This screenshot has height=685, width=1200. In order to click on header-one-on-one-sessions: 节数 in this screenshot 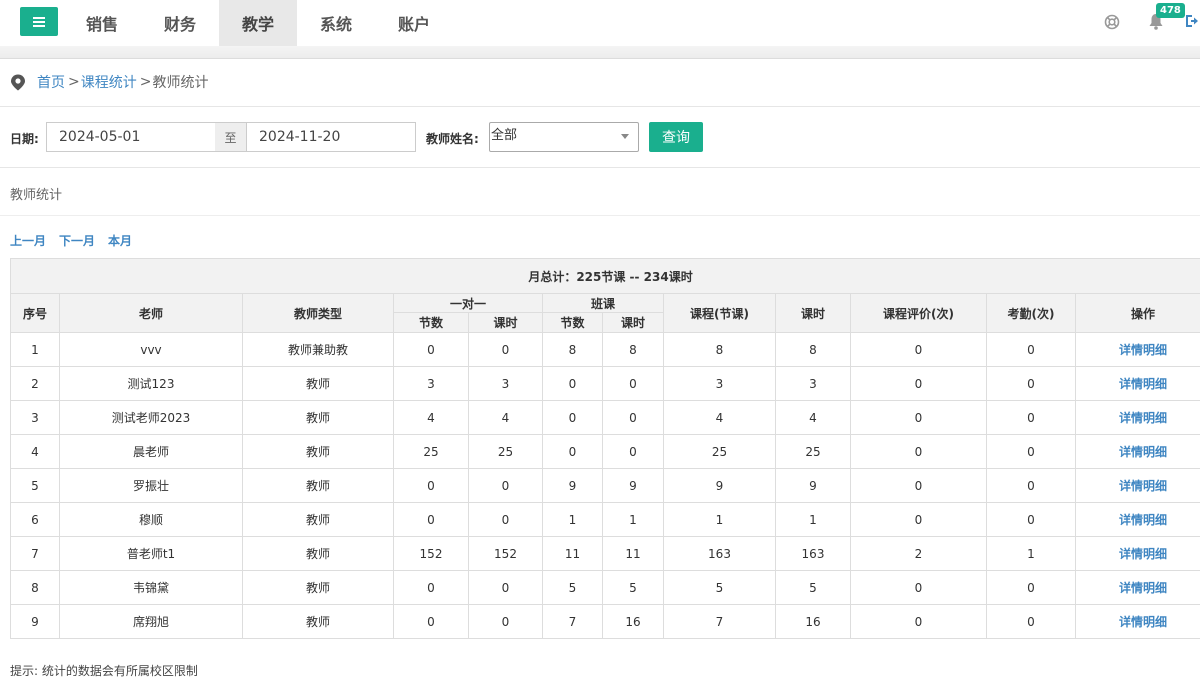, I will do `click(431, 322)`.